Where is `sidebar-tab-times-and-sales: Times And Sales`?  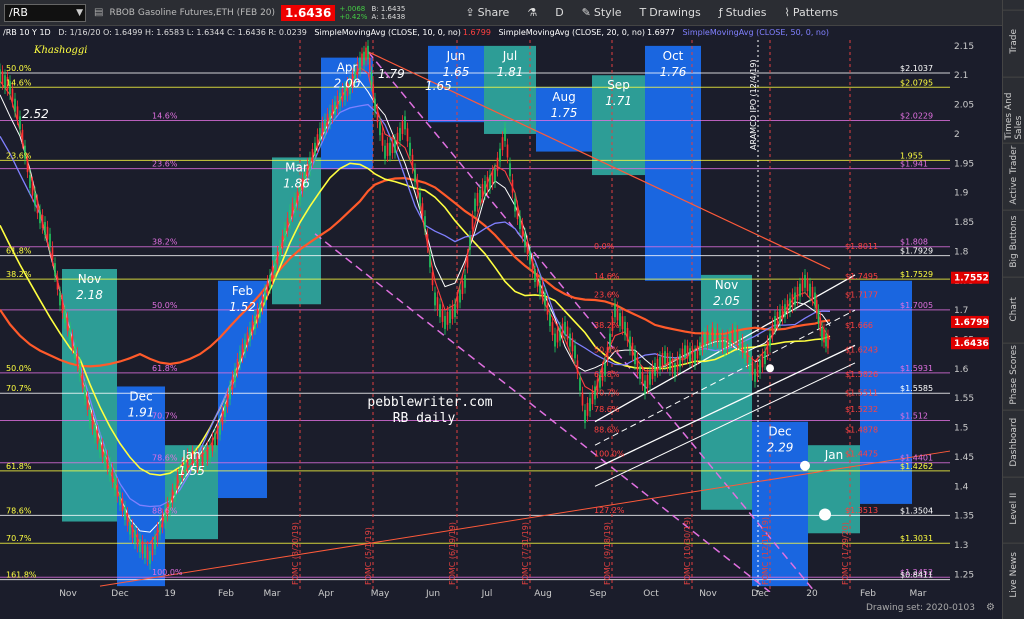
sidebar-tab-times-and-sales: Times And Sales is located at coordinates (1013, 108).